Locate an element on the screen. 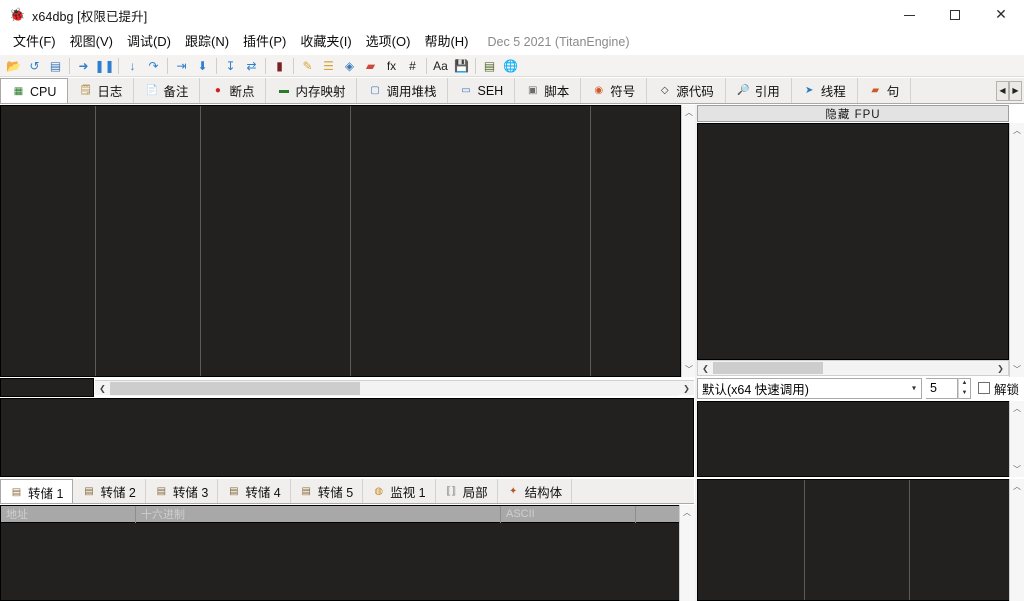 This screenshot has width=1024, height=601. step-into-icon: ↓ is located at coordinates (132, 65).